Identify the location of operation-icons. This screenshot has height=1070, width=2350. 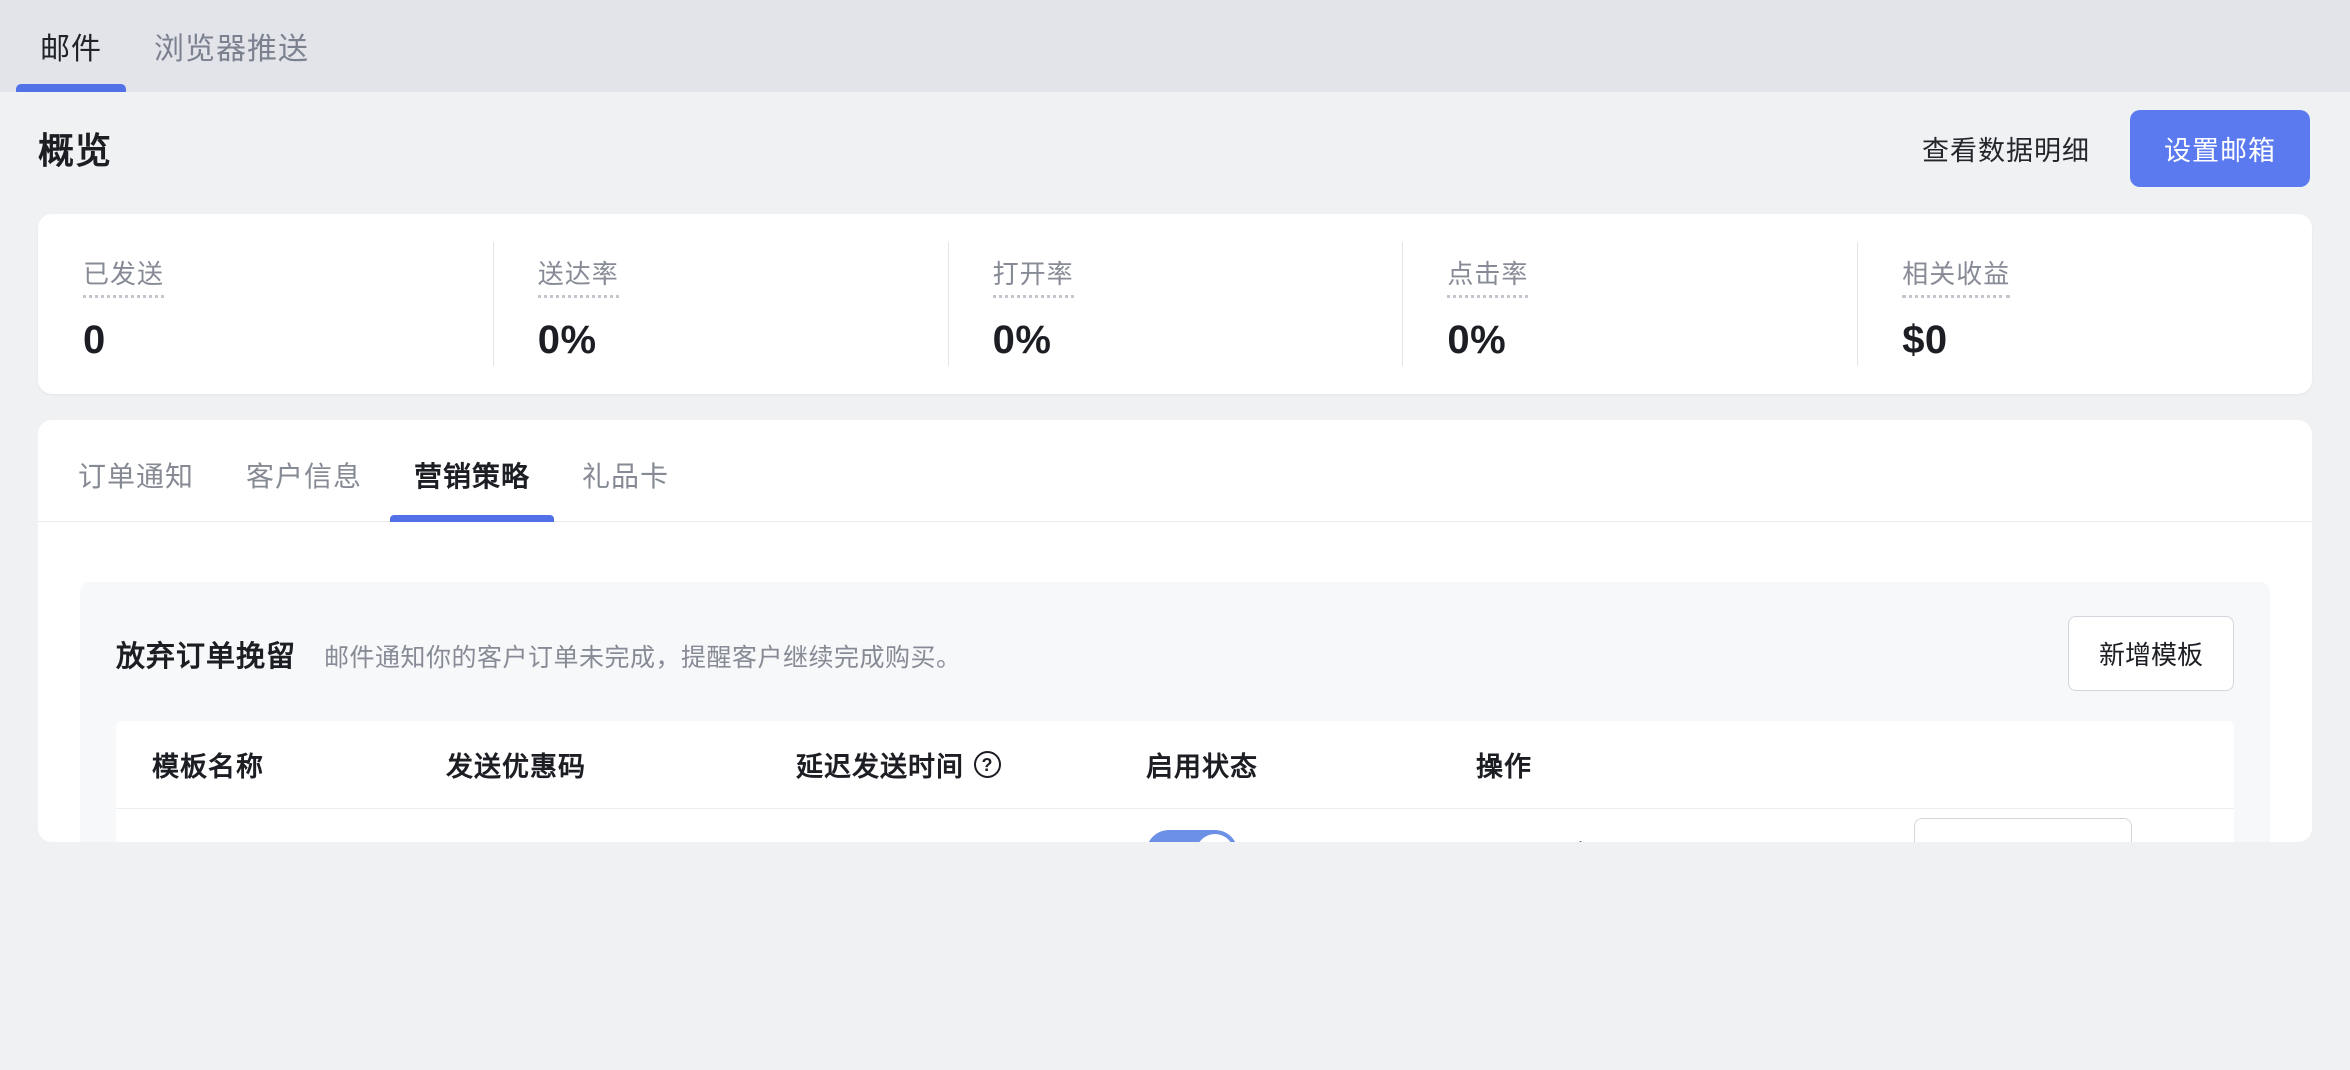
(1695, 837).